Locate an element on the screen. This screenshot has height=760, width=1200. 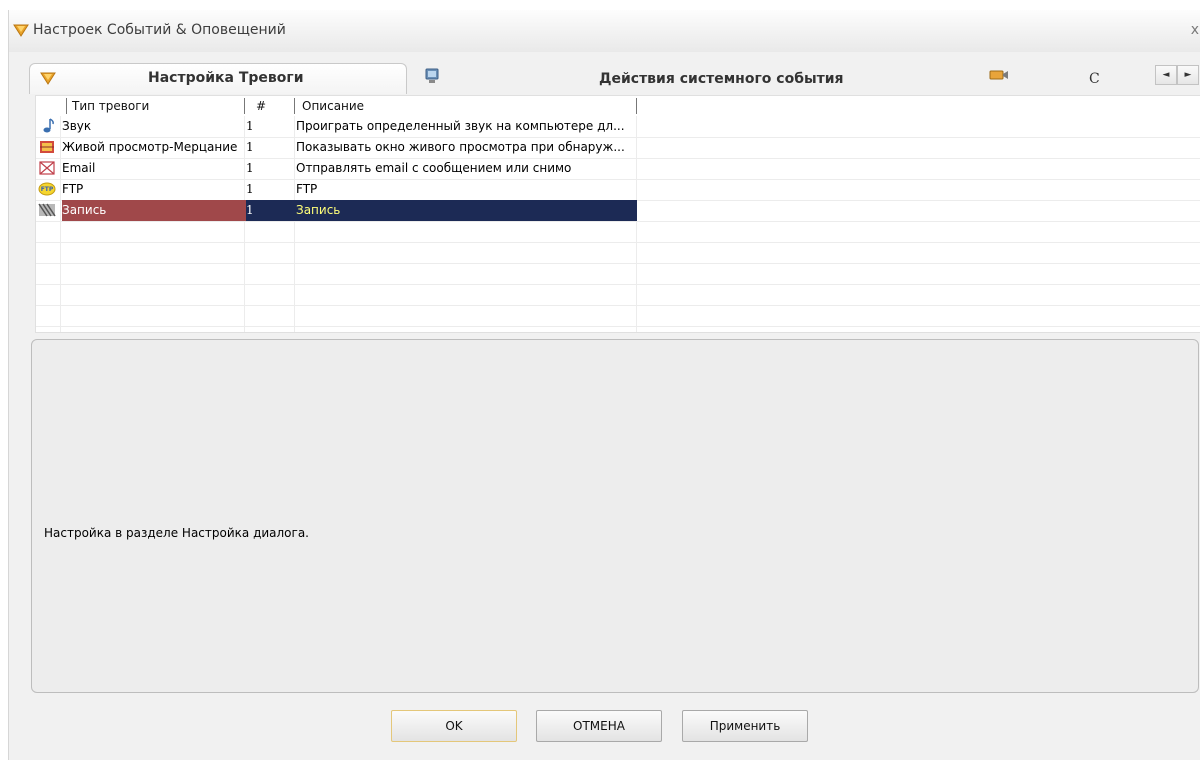
tab-system-event-actions: Действия системного события is located at coordinates (697, 77).